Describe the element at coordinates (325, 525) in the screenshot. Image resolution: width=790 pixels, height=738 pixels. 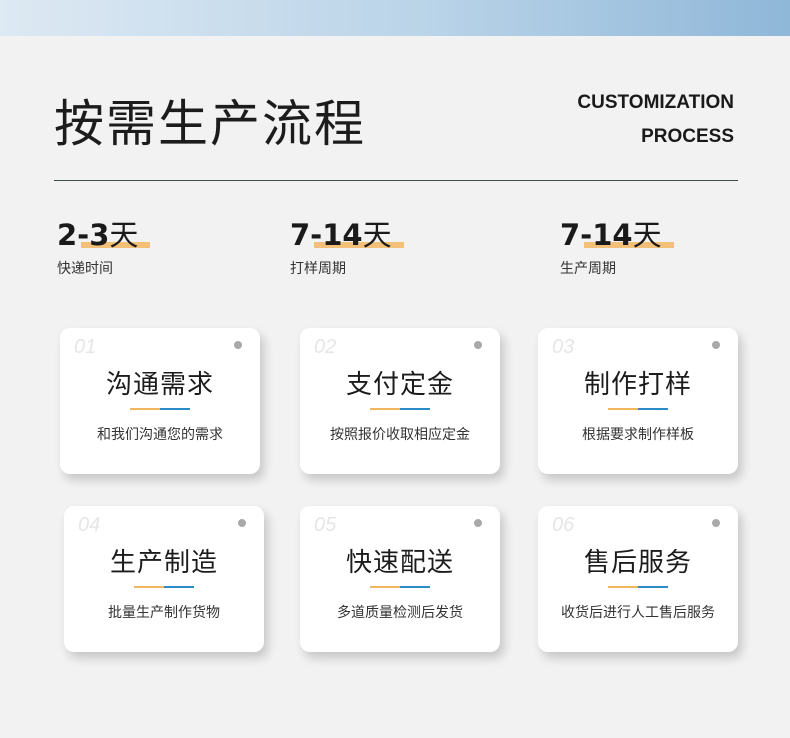
I see `step-index: 05` at that location.